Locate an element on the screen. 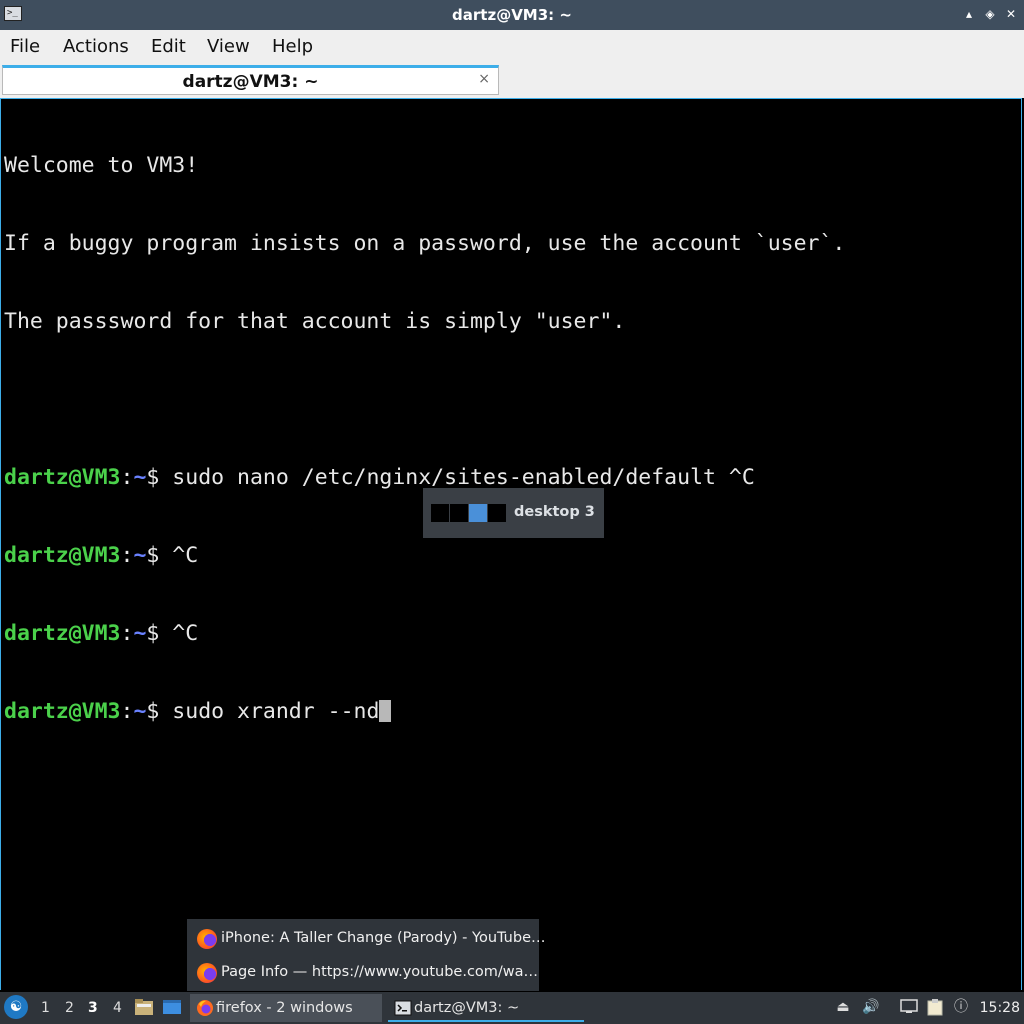  desktop-switch-osd: desktop 3 is located at coordinates (513, 513).